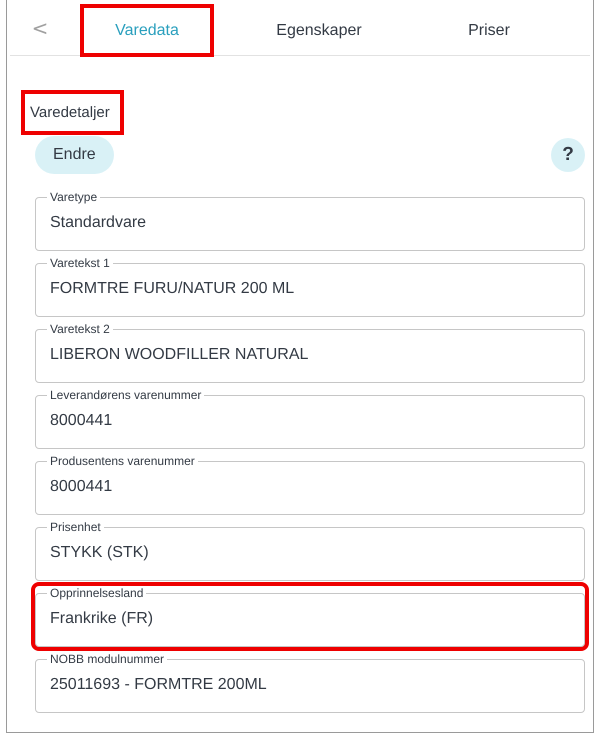 The width and height of the screenshot is (600, 737). I want to click on field-label: NOBB modulnummer, so click(107, 659).